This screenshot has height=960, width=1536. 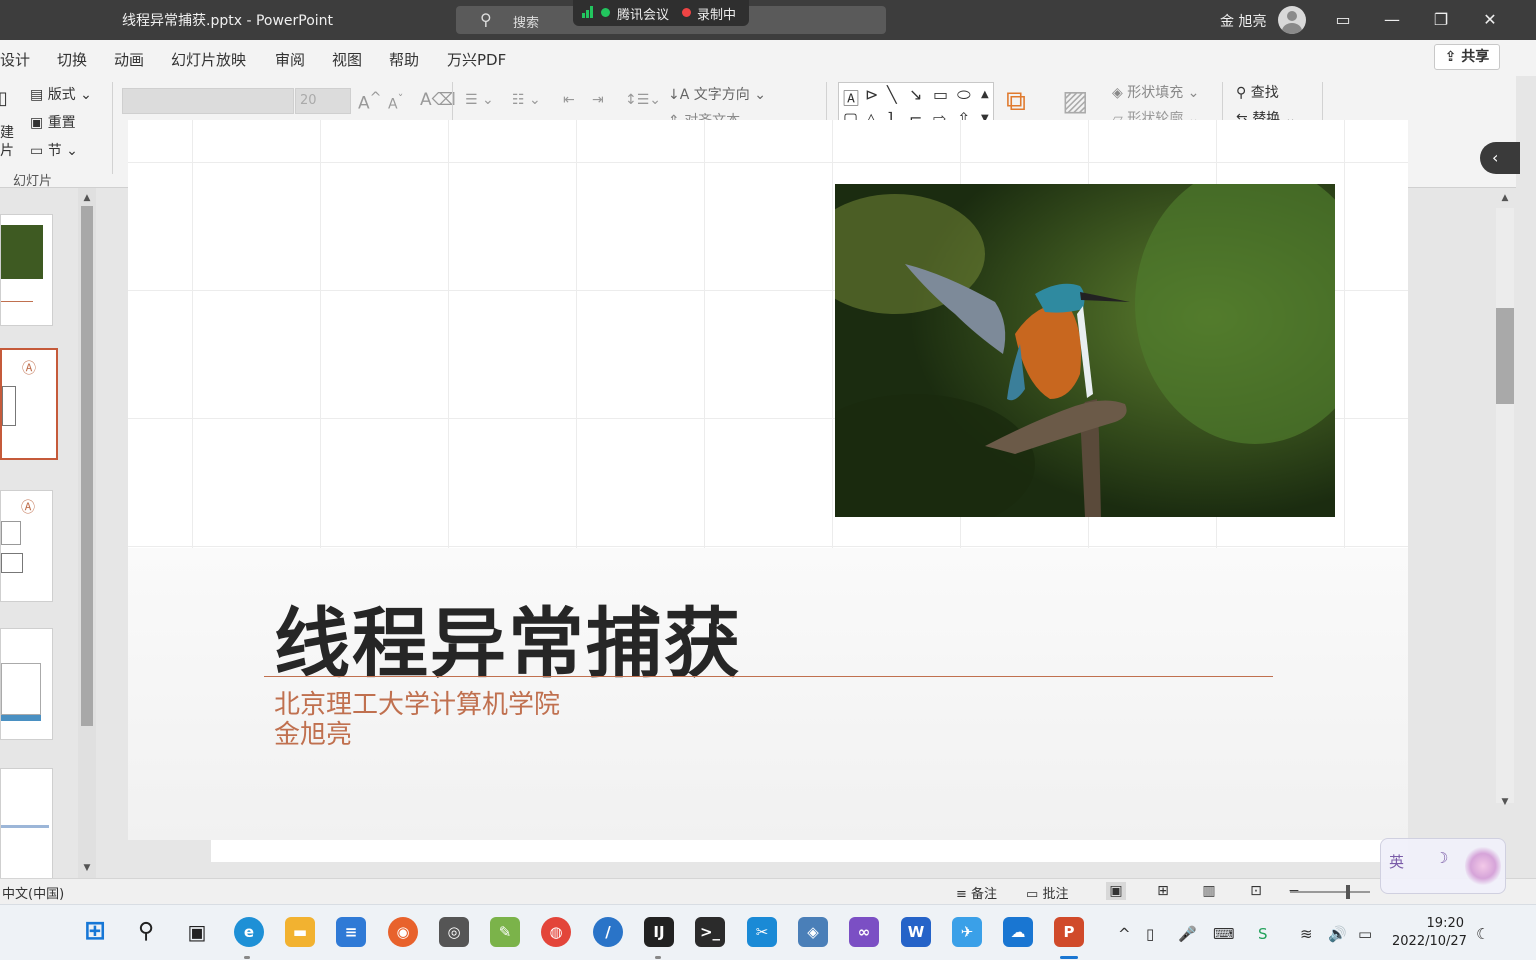 What do you see at coordinates (4, 98) in the screenshot?
I see `new-slide-icon: ▯` at bounding box center [4, 98].